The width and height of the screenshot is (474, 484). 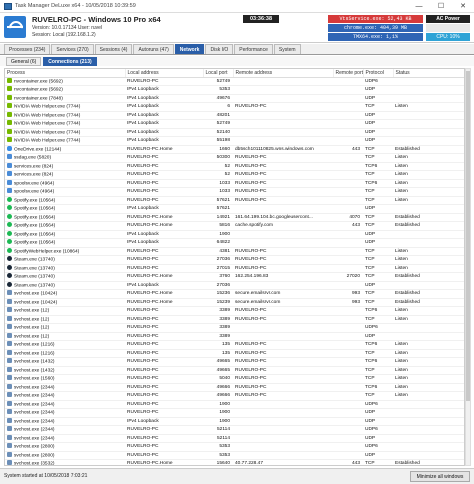 I want to click on process-cell: svchost.exe (12), so click(x=65, y=319).